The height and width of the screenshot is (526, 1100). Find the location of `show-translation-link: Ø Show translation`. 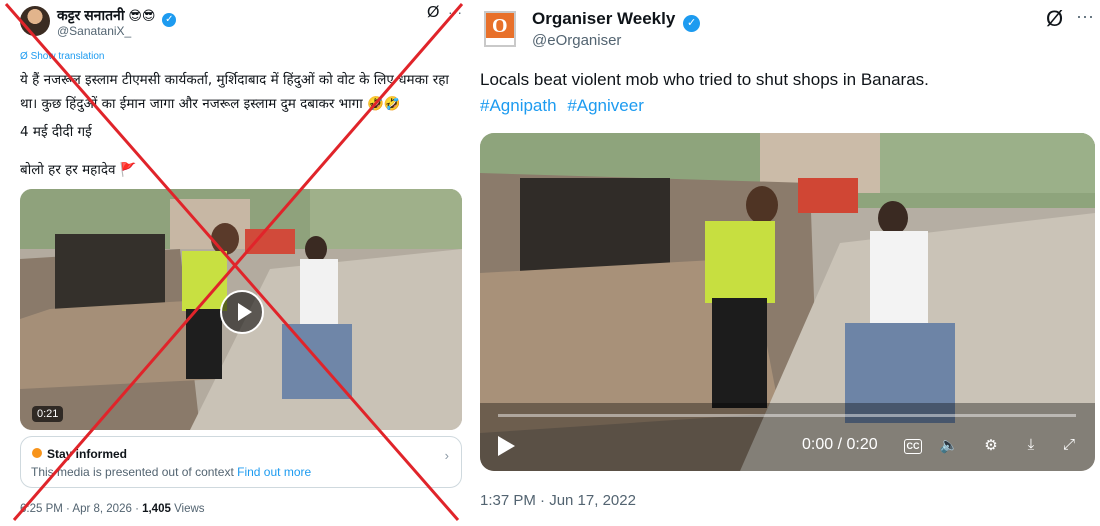

show-translation-link: Ø Show translation is located at coordinates (62, 56).